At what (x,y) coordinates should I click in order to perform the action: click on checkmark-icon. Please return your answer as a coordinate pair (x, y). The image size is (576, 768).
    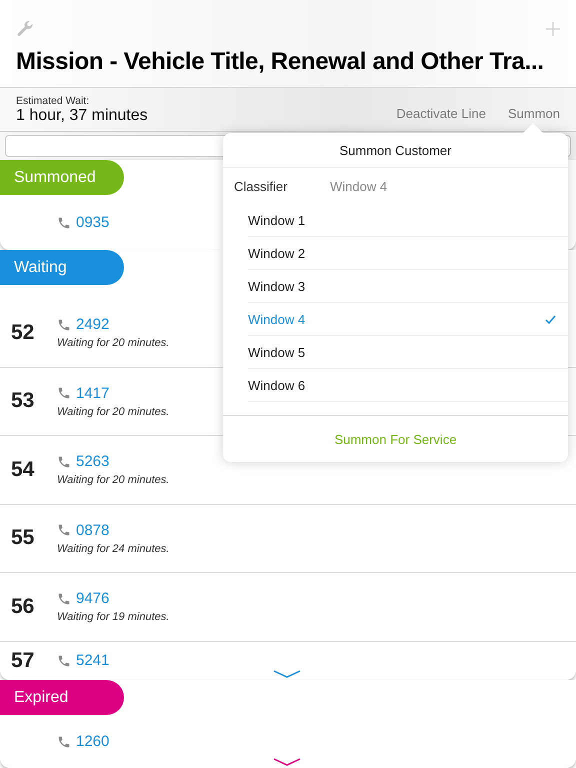
    Looking at the image, I should click on (550, 319).